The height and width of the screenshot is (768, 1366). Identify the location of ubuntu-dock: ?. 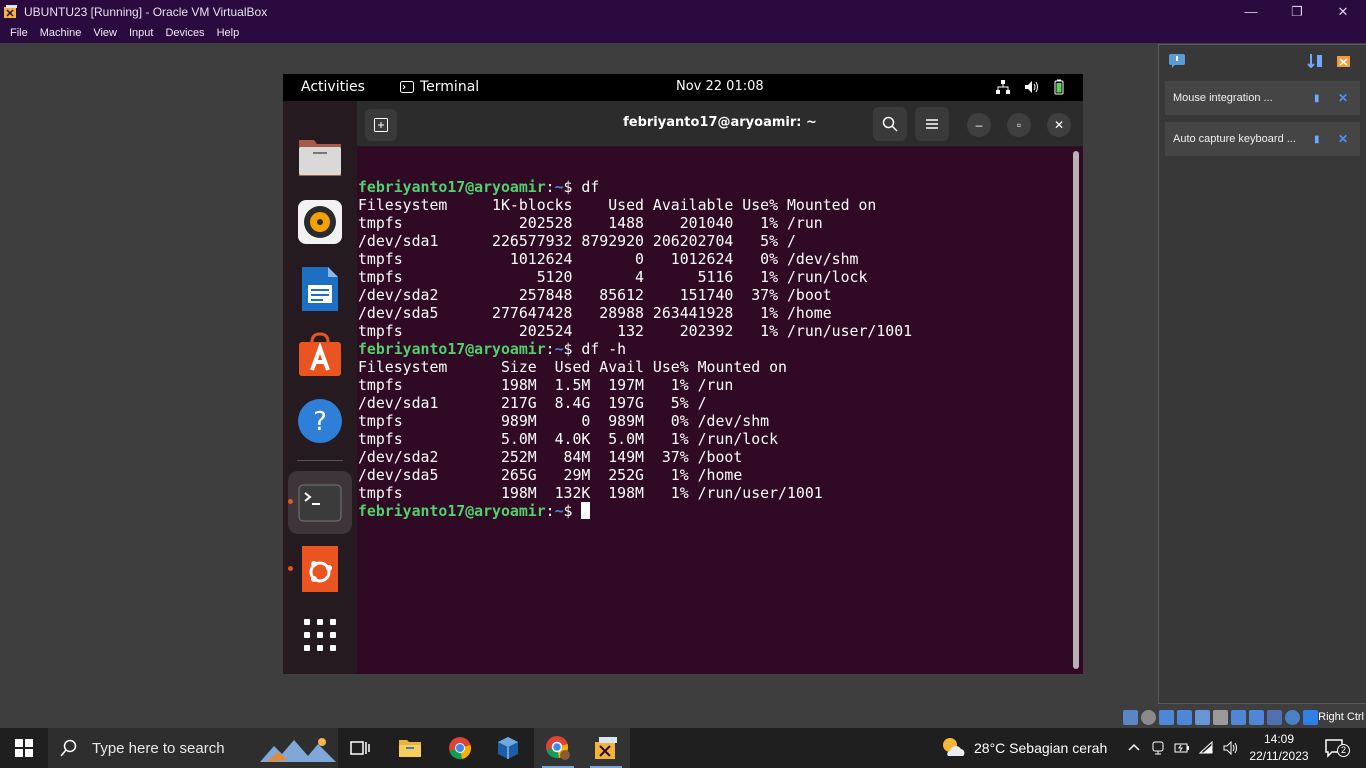
(320, 387).